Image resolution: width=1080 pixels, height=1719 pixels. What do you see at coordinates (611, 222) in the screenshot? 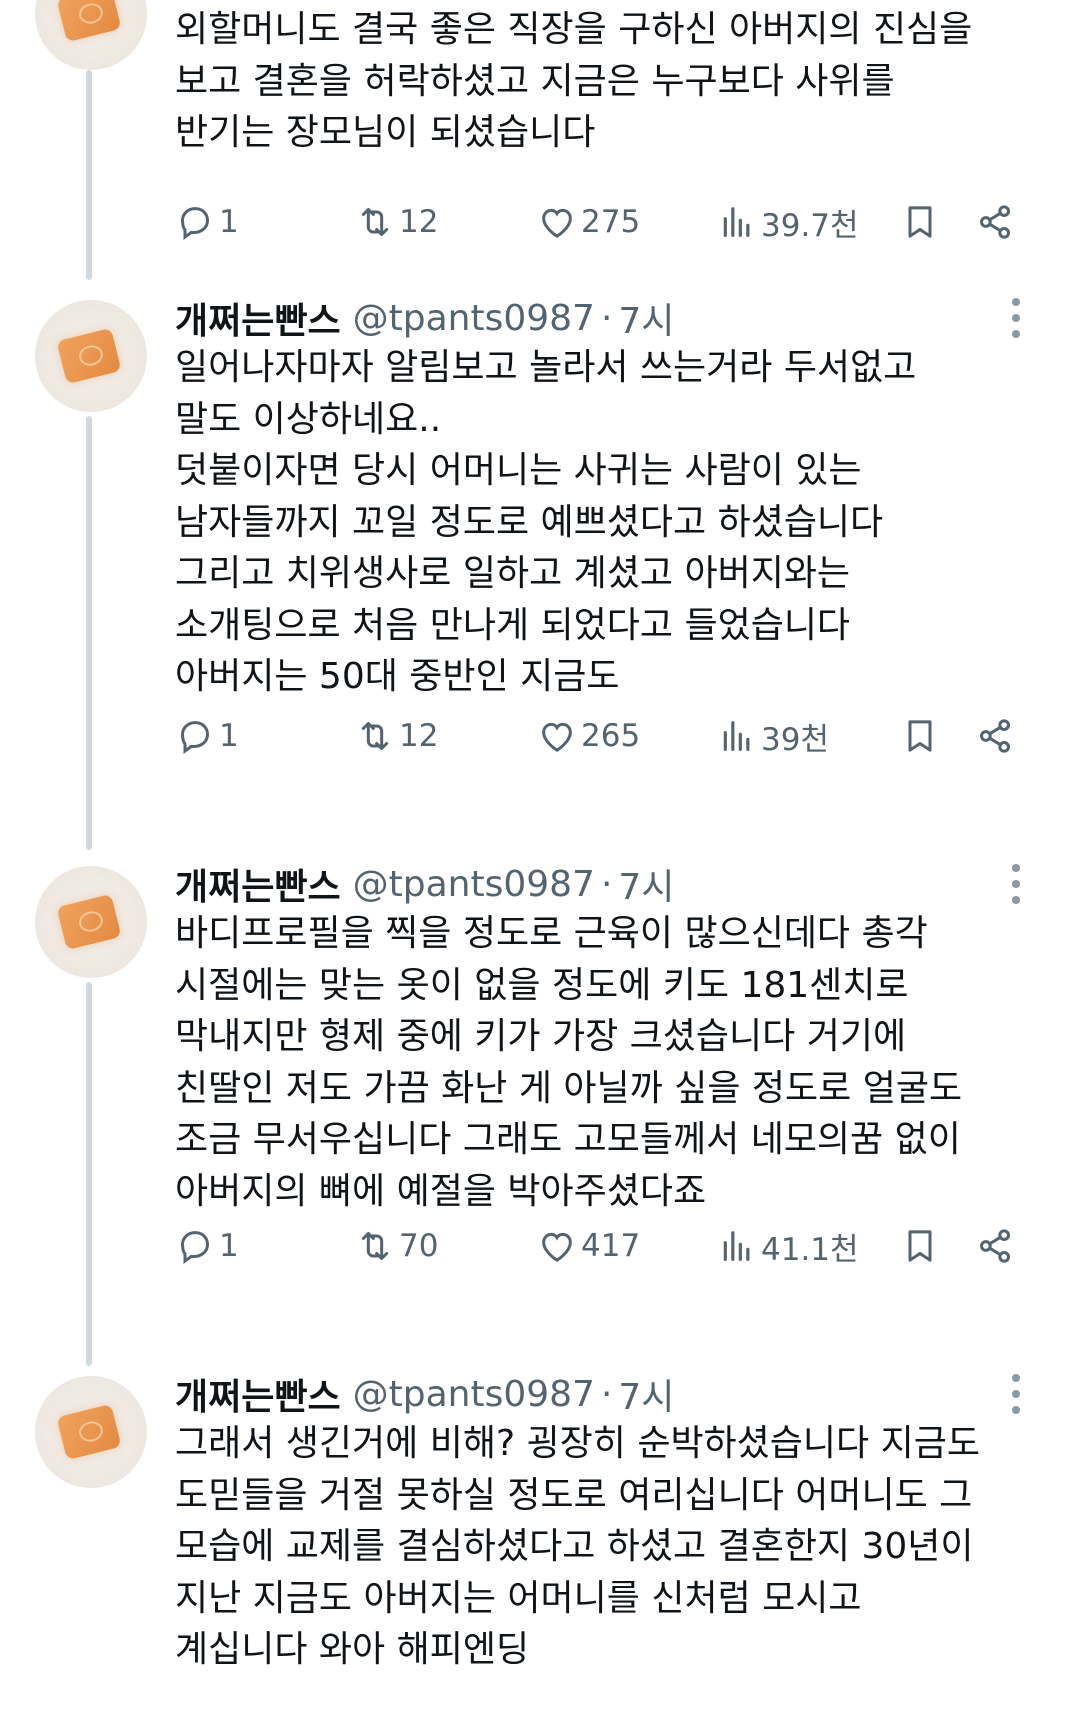
I see `like-count: 275` at bounding box center [611, 222].